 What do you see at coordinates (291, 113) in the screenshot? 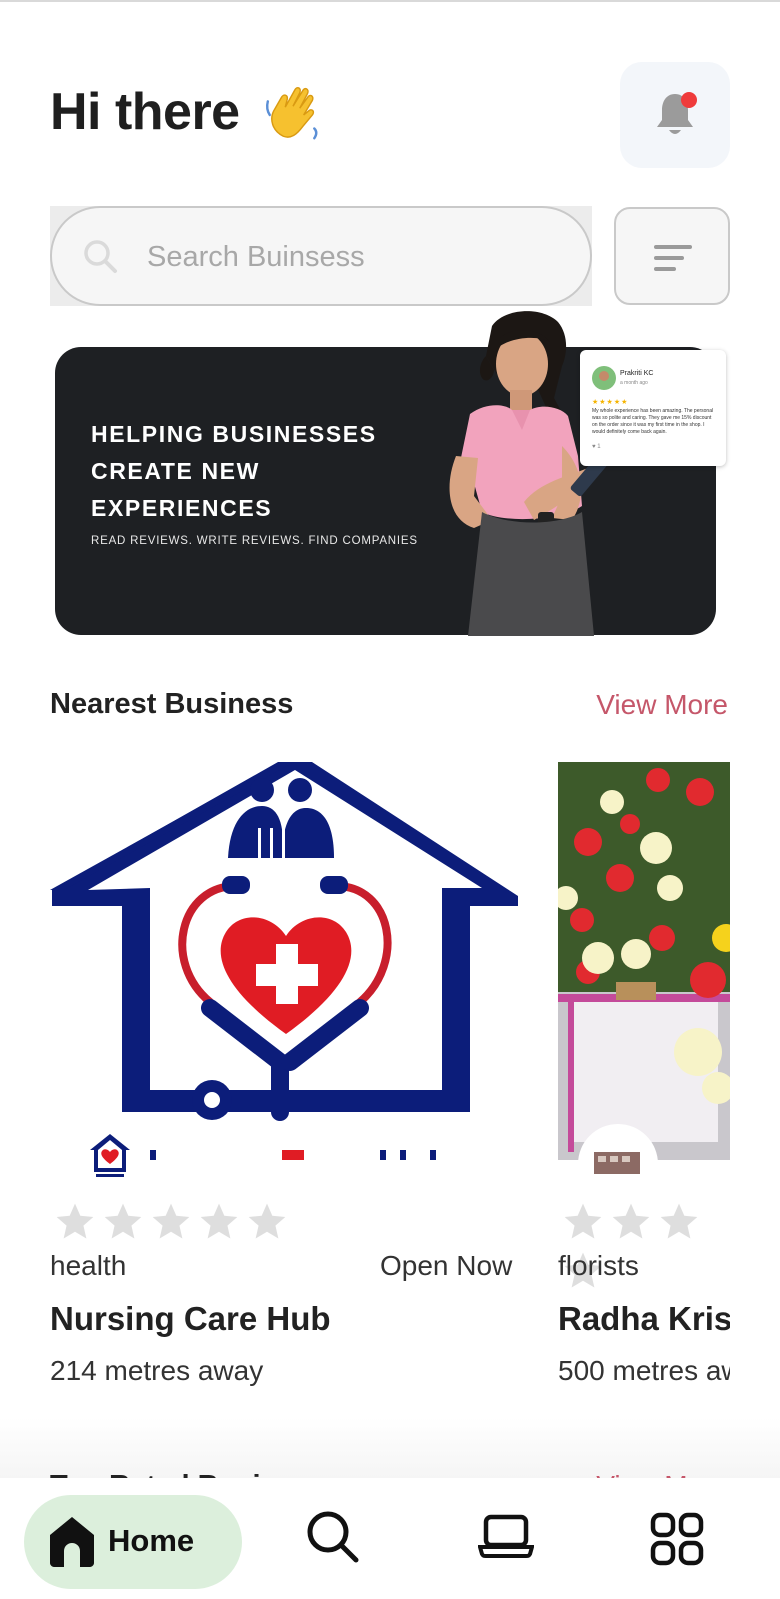
I see `waving-hand-icon` at bounding box center [291, 113].